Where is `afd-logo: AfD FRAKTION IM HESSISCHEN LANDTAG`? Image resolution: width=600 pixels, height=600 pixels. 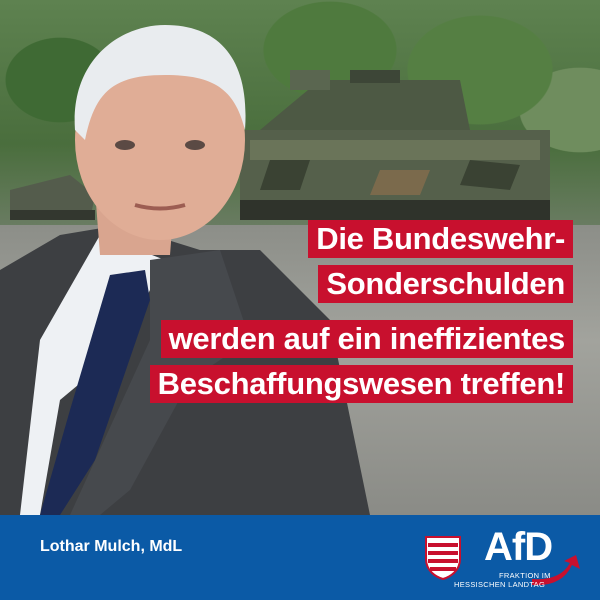
afd-logo: AfD FRAKTION IM HESSISCHEN LANDTAG is located at coordinates (504, 560).